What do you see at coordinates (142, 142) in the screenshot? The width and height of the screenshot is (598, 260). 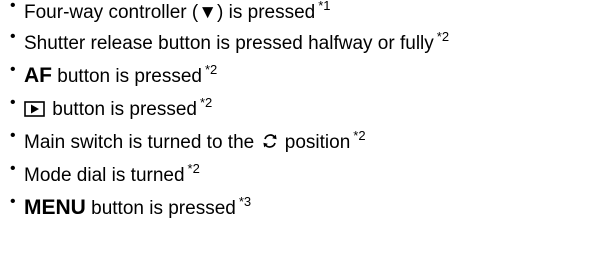 I see `item-text-before: Main switch is turned to the` at bounding box center [142, 142].